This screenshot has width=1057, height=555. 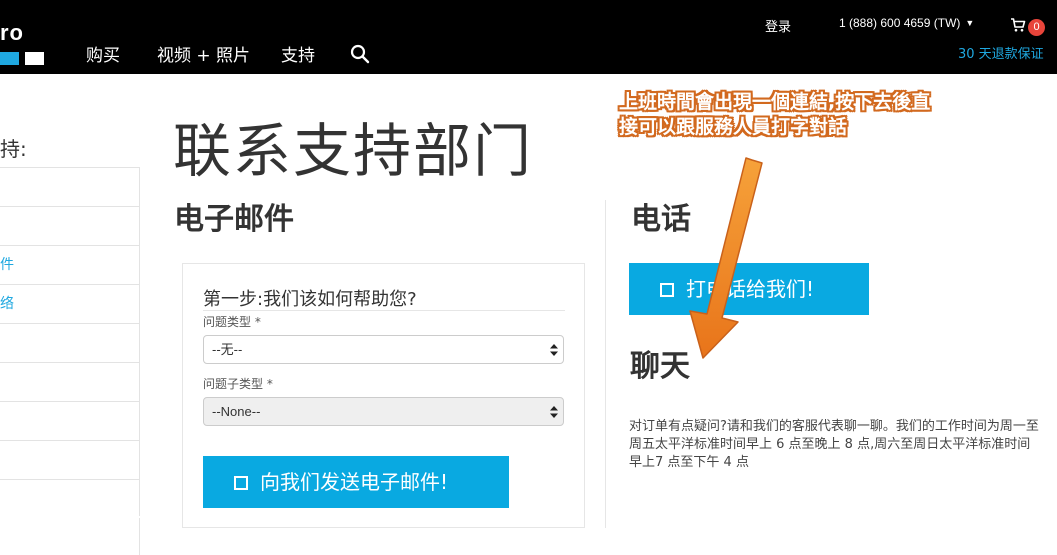 I want to click on cart-icon, so click(x=1018, y=25).